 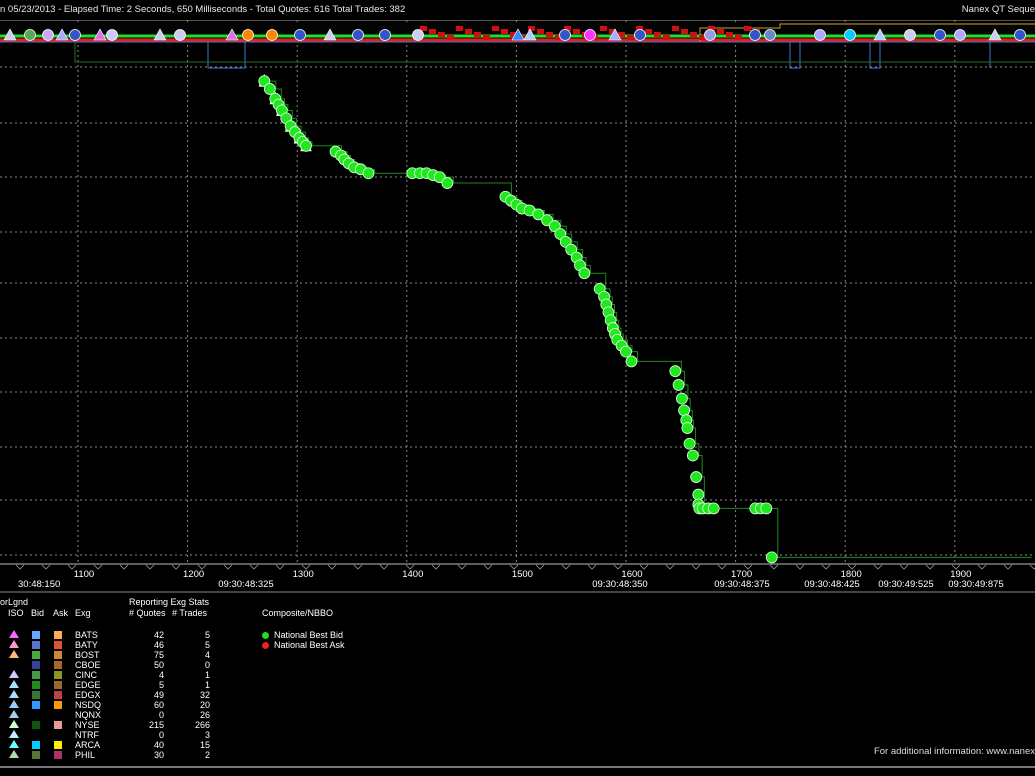 I want to click on exchange-row-arca: ARCA 40 15, so click(x=120, y=745).